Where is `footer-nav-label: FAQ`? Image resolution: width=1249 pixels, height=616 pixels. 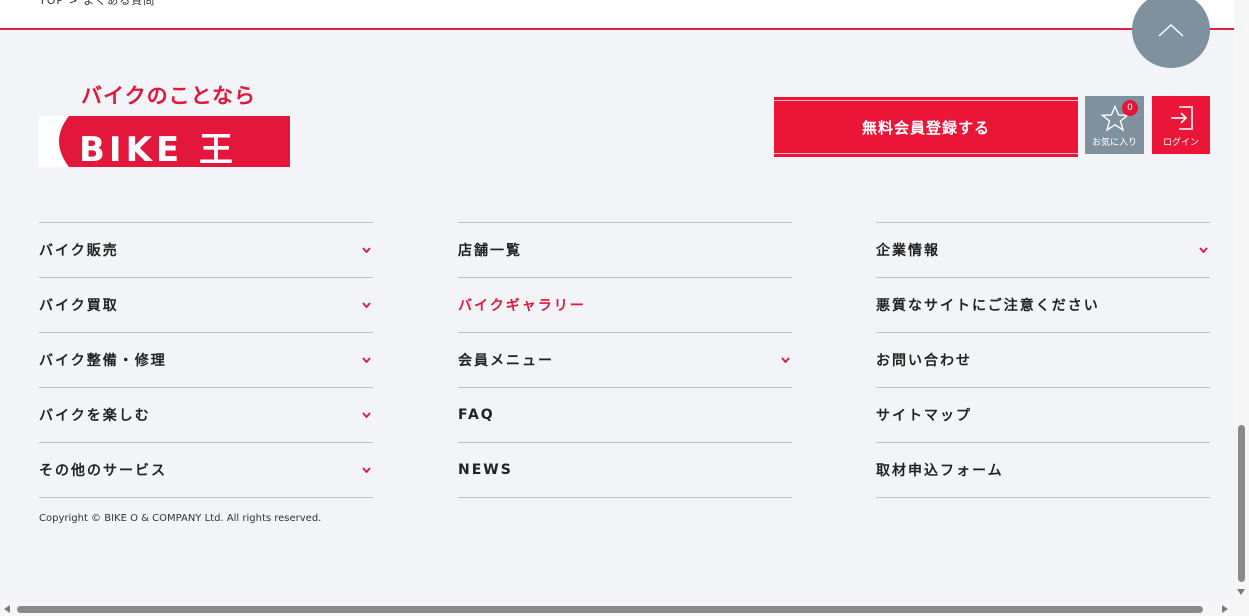
footer-nav-label: FAQ is located at coordinates (476, 415).